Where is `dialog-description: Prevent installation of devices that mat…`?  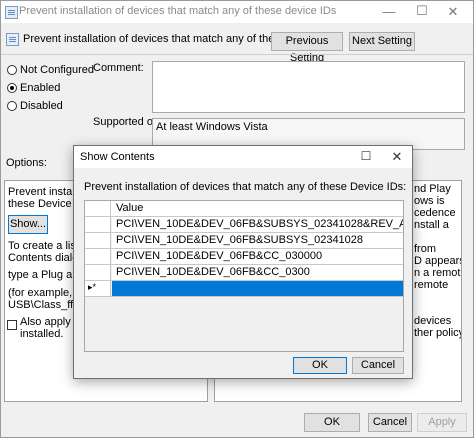 dialog-description: Prevent installation of devices that mat… is located at coordinates (245, 187).